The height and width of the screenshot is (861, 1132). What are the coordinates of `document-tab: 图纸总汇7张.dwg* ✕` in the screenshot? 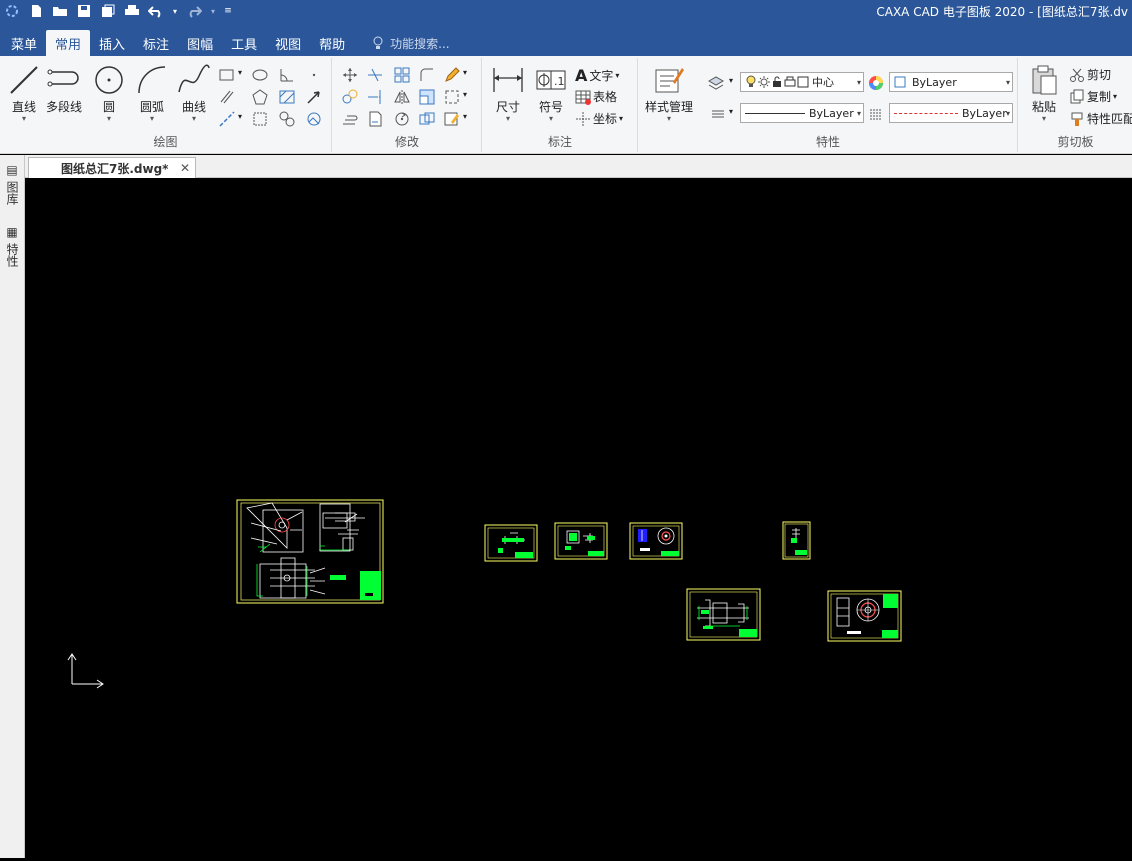 It's located at (112, 167).